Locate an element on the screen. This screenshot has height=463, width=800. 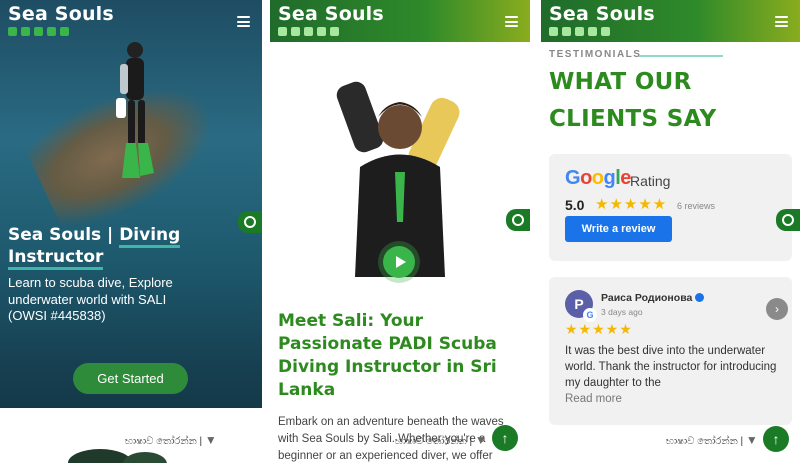
play-video-button is located at coordinates (399, 262).